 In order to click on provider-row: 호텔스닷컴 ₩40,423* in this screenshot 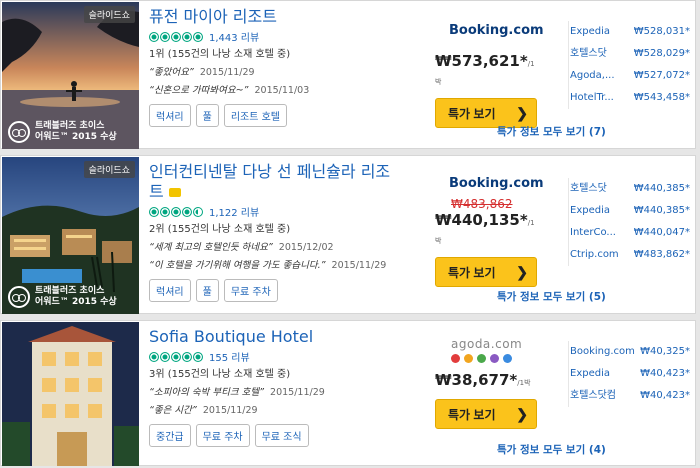, I will do `click(630, 396)`.